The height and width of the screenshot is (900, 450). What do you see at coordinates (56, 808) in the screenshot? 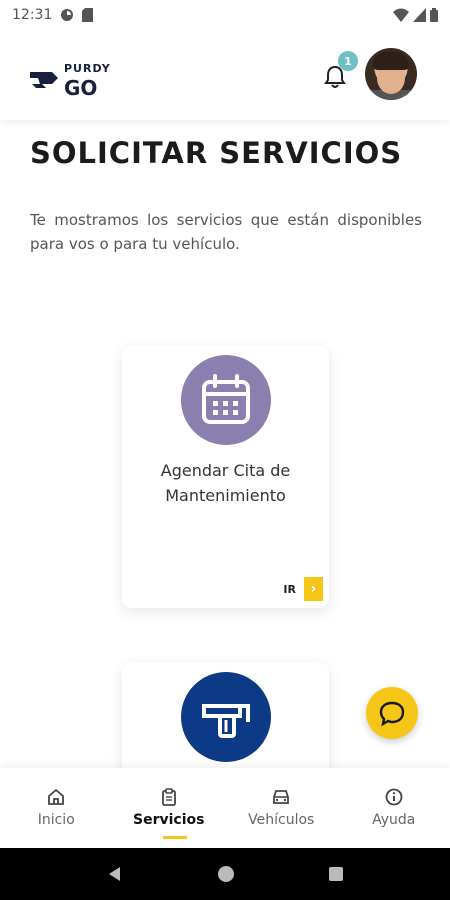
I see `nav-item-inicio: Inicio` at bounding box center [56, 808].